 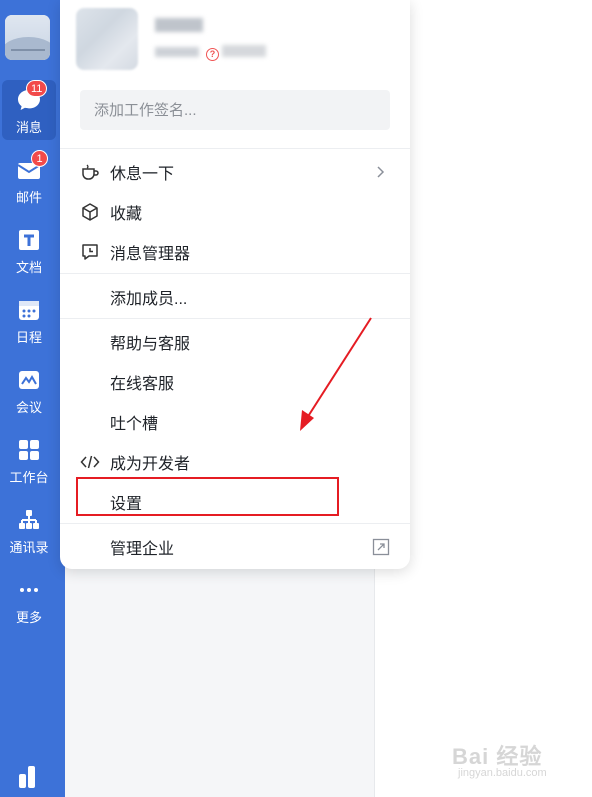 I want to click on mail-badge: 1, so click(x=39, y=158).